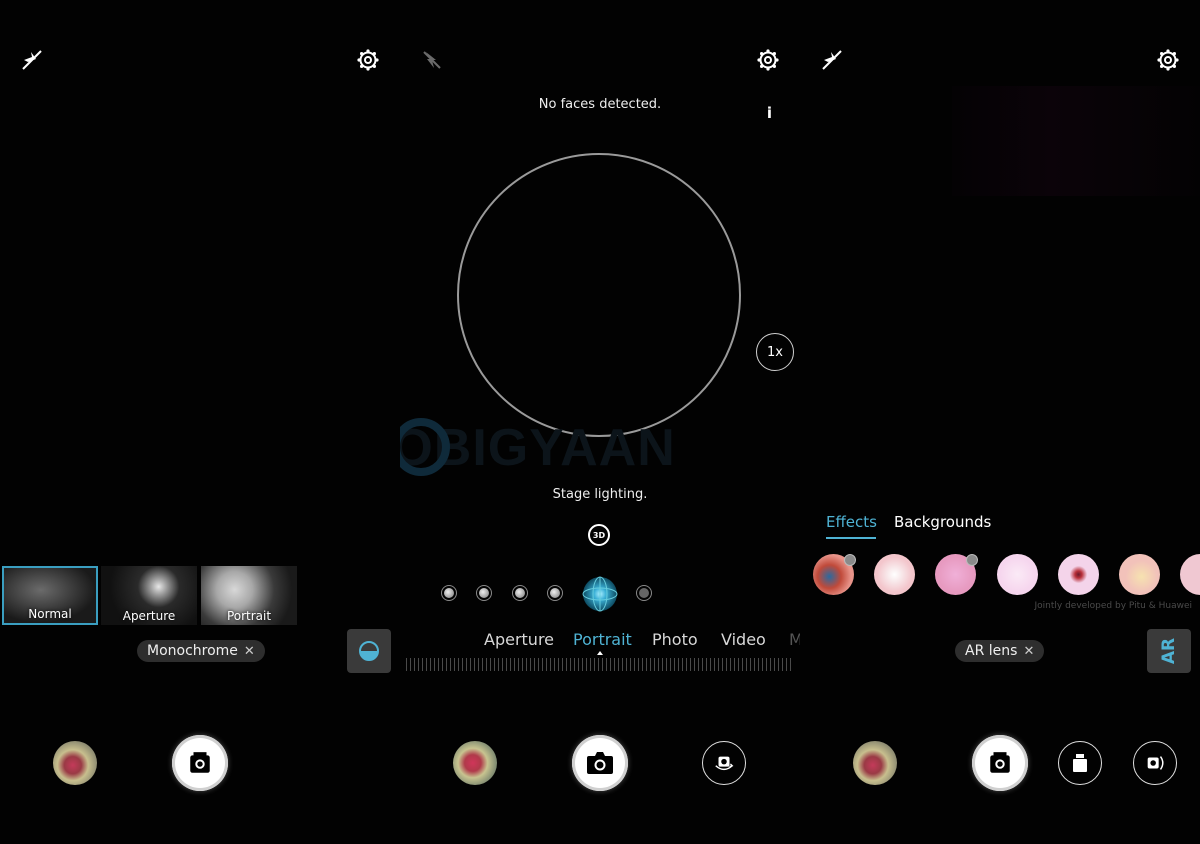 The image size is (1200, 844). What do you see at coordinates (600, 664) in the screenshot?
I see `mode-scroll-ticks` at bounding box center [600, 664].